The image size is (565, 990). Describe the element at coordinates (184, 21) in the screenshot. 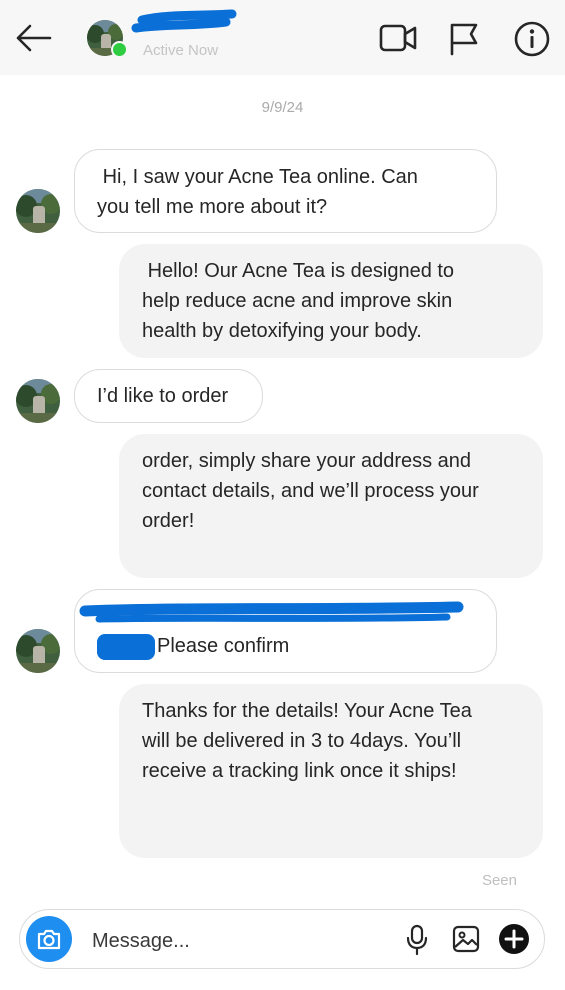

I see `username-redaction` at that location.